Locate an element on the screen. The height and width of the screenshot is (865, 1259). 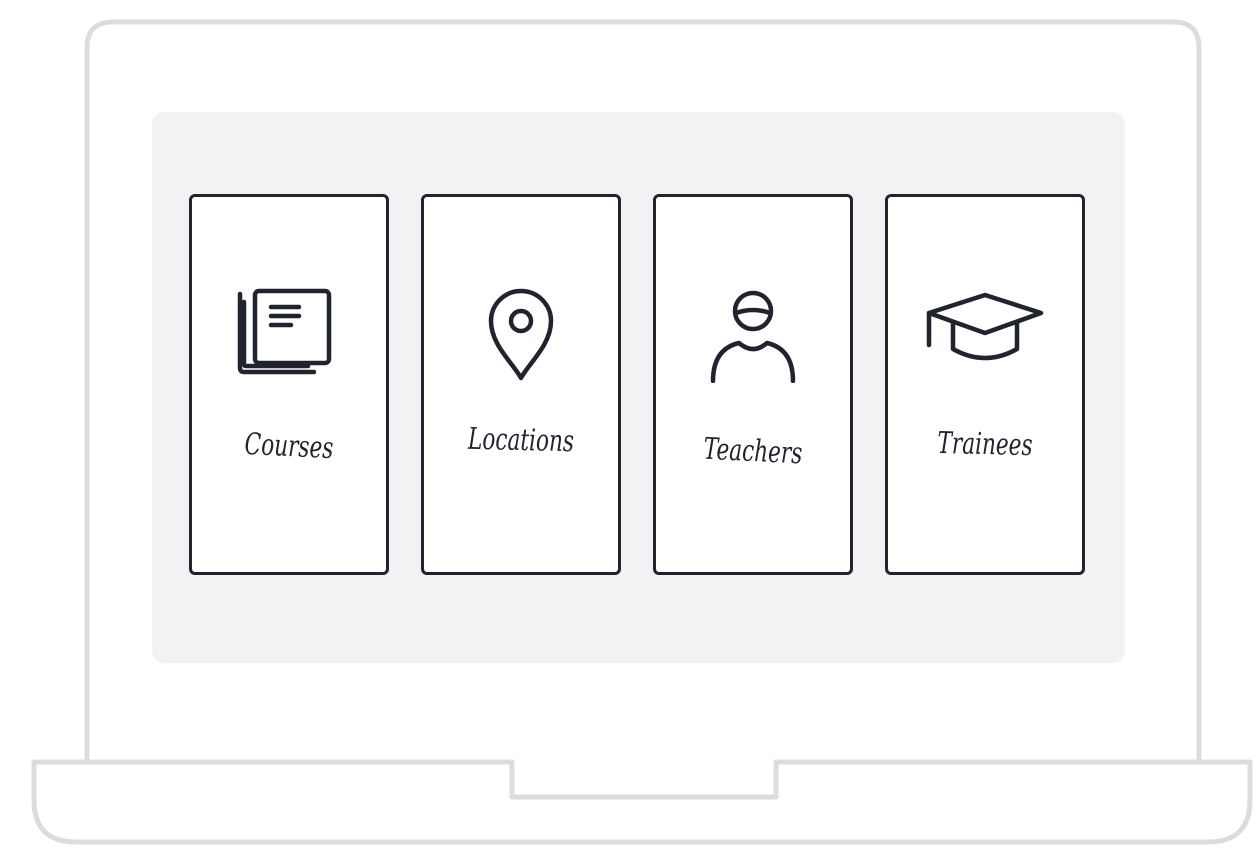
document-stack-icon is located at coordinates (289, 333).